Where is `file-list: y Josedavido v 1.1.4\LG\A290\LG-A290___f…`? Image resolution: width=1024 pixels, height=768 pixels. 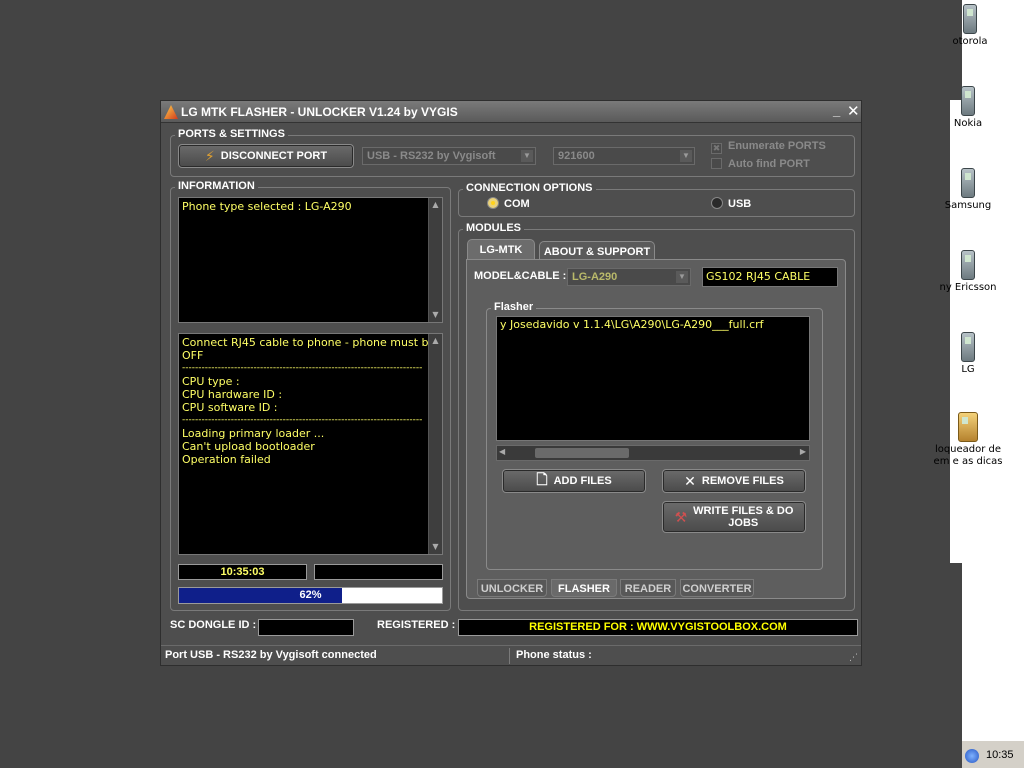
file-list: y Josedavido v 1.1.4\LG\A290\LG-A290___f… is located at coordinates (653, 378).